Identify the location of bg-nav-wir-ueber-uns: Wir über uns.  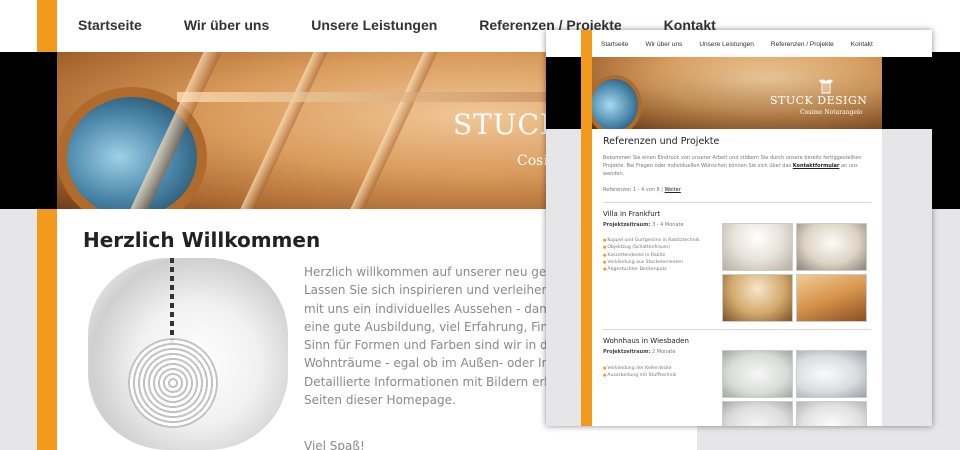
(226, 25).